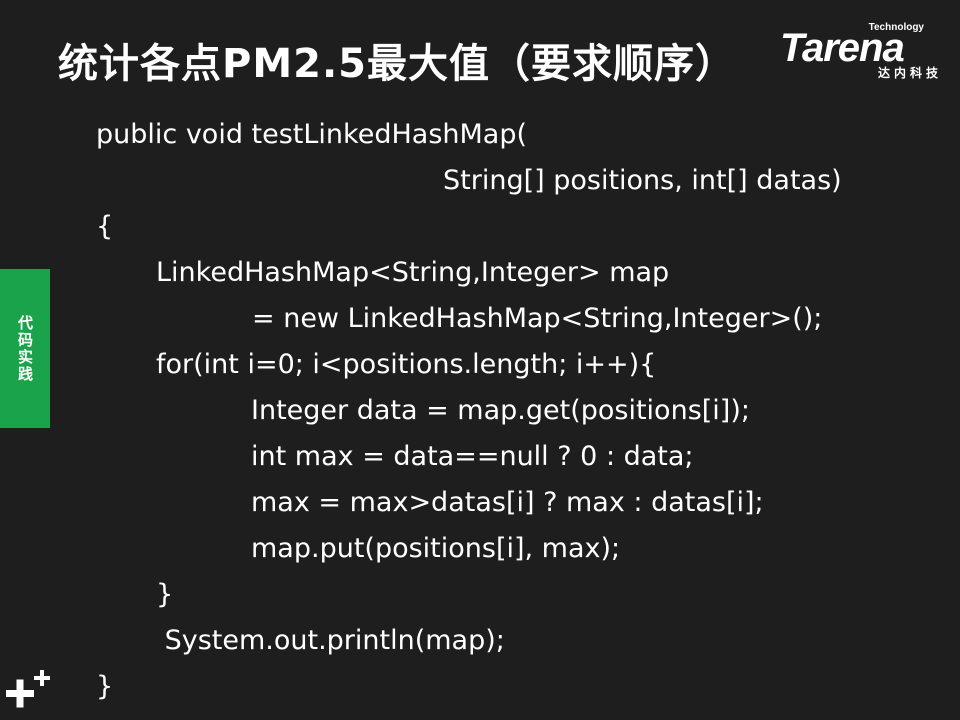  Describe the element at coordinates (312, 134) in the screenshot. I see `code-line-1: public void testLinkedHashMap(` at that location.